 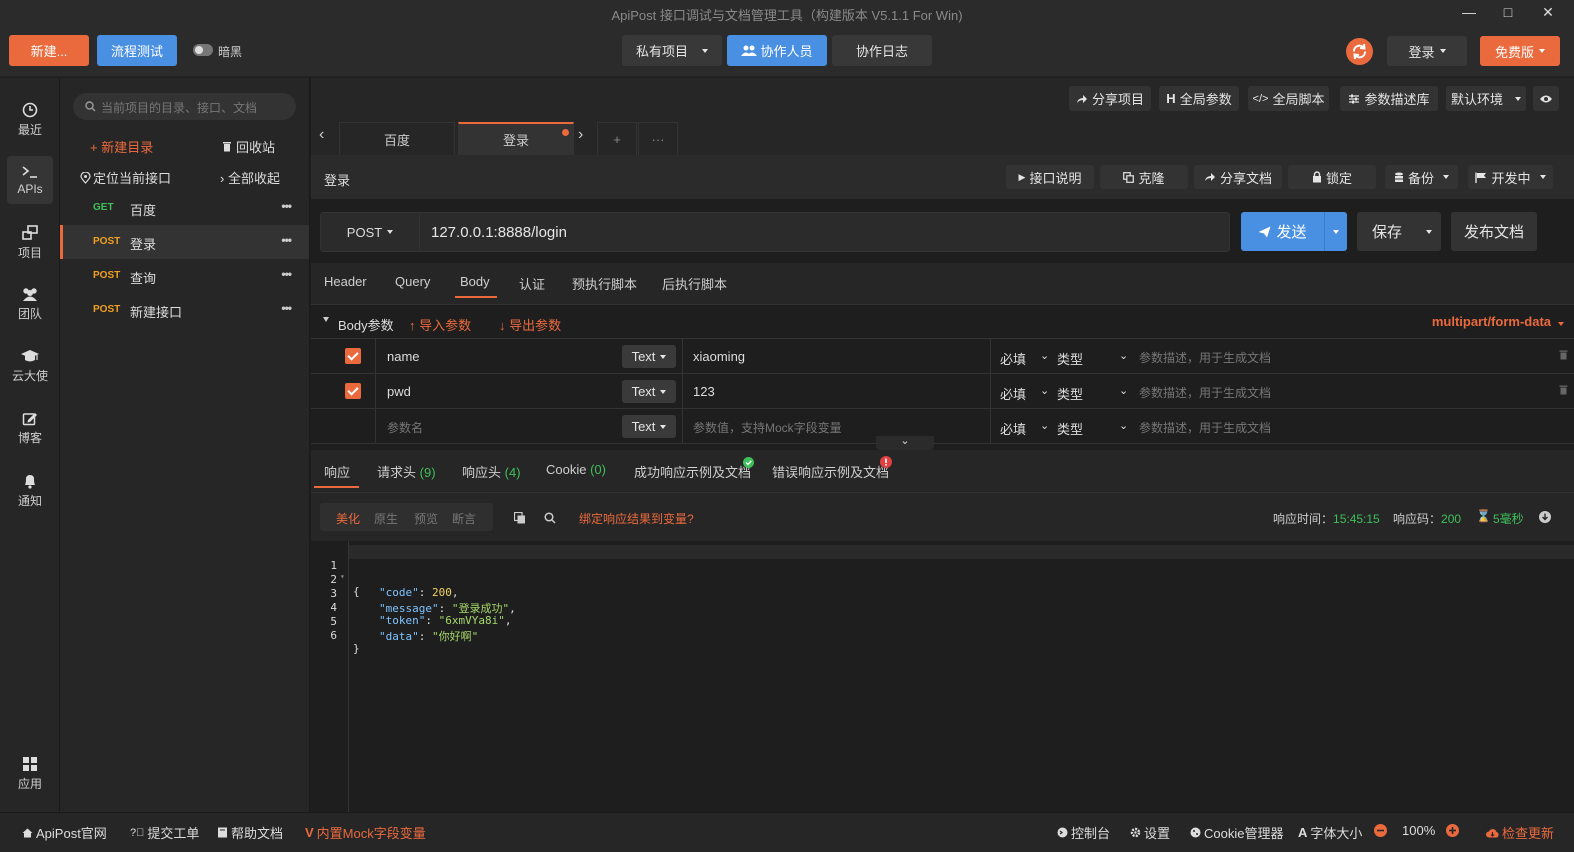 What do you see at coordinates (1520, 51) in the screenshot?
I see `free-edition-dropdown: 免费版` at bounding box center [1520, 51].